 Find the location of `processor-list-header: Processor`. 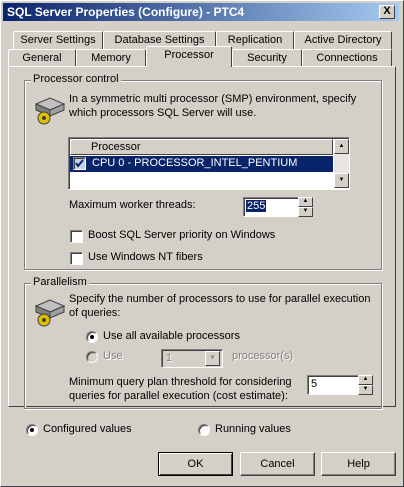

processor-list-header: Processor is located at coordinates (201, 147).